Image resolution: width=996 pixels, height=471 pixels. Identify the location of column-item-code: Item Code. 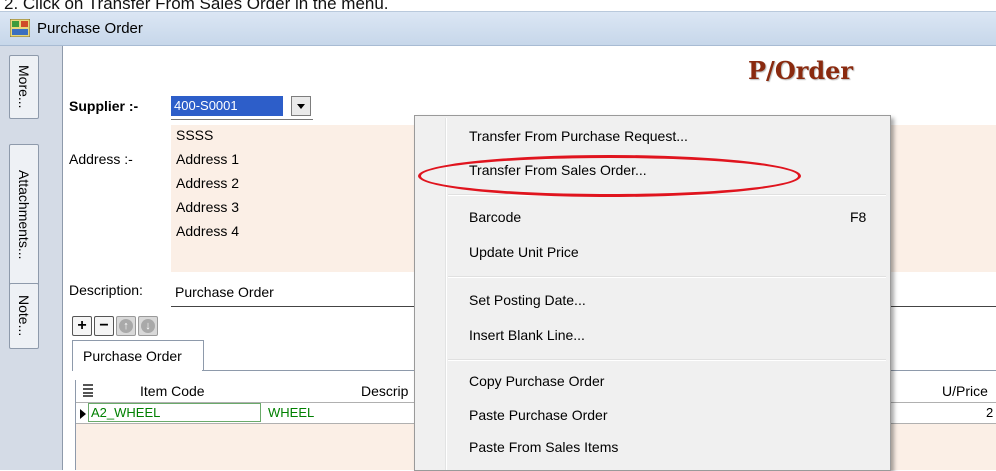
(172, 391).